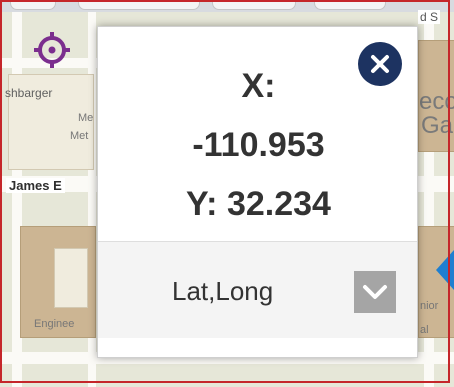 The image size is (454, 387). What do you see at coordinates (29, 93) in the screenshot?
I see `map-label: shbarger` at bounding box center [29, 93].